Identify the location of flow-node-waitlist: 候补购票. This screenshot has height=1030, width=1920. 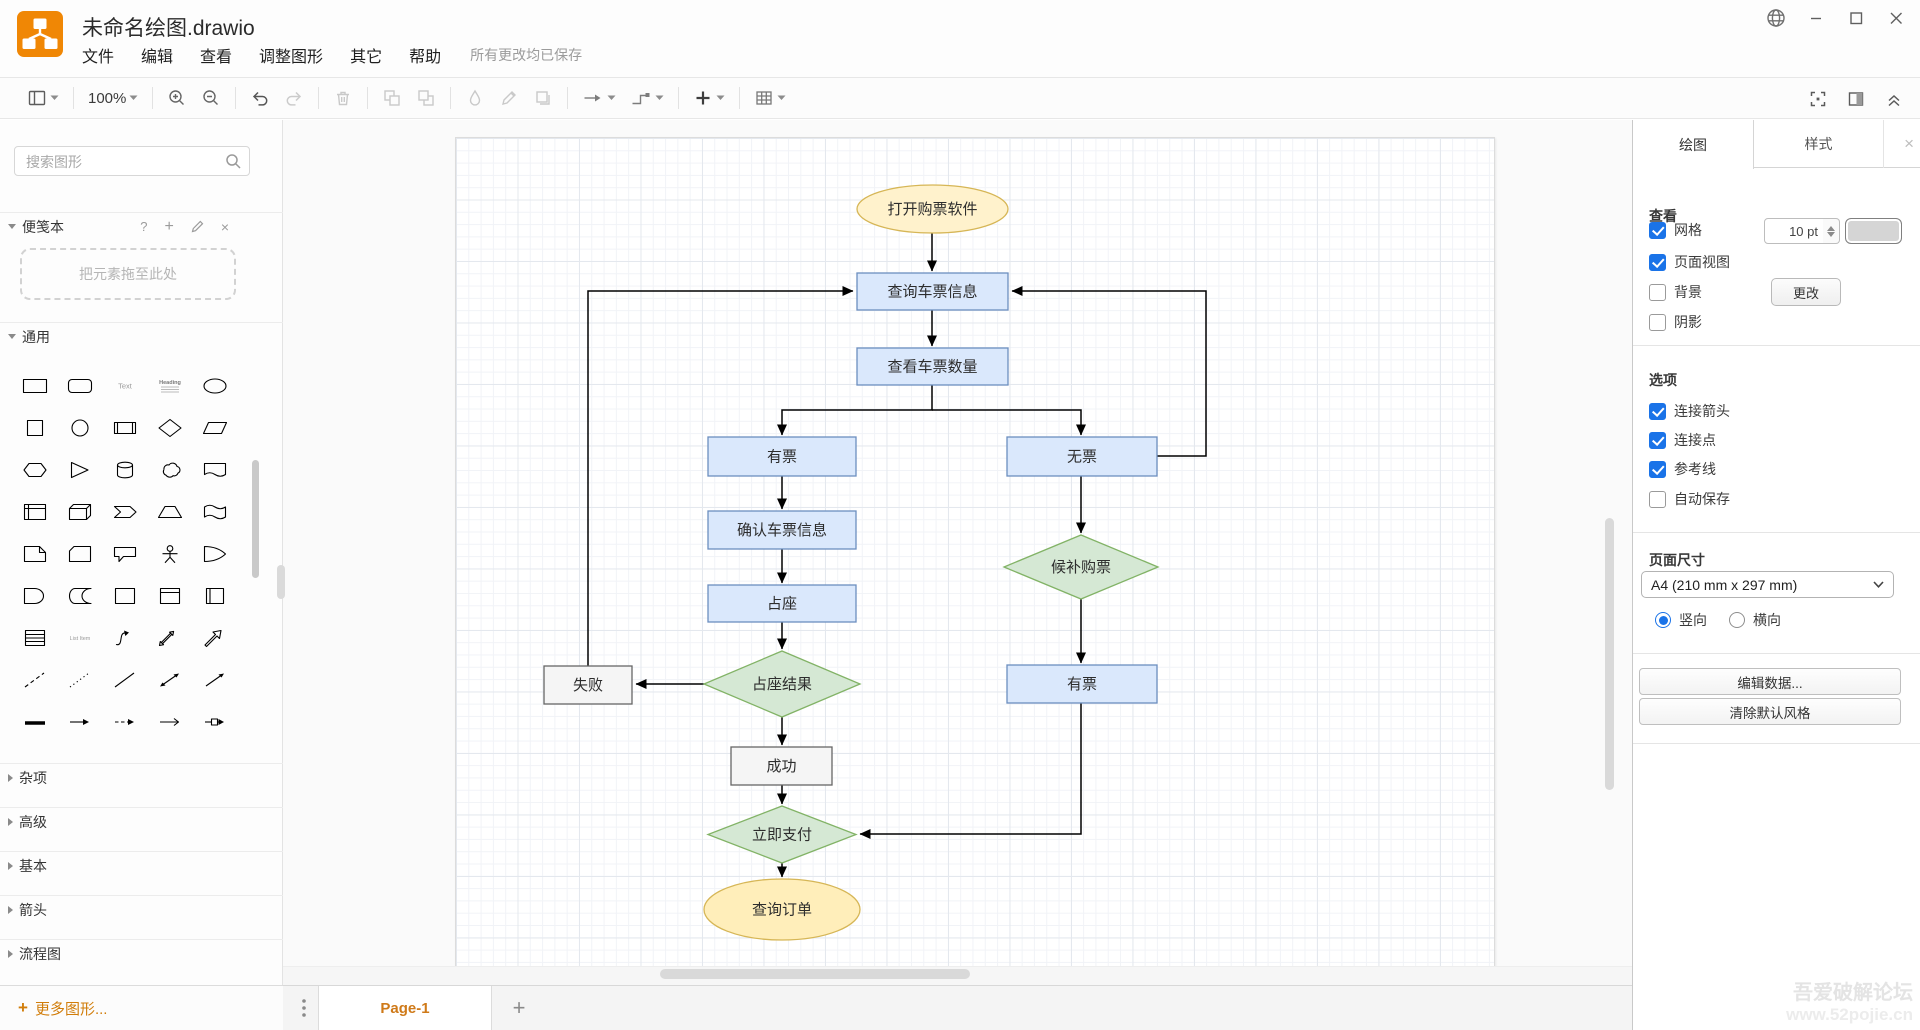
(1081, 567).